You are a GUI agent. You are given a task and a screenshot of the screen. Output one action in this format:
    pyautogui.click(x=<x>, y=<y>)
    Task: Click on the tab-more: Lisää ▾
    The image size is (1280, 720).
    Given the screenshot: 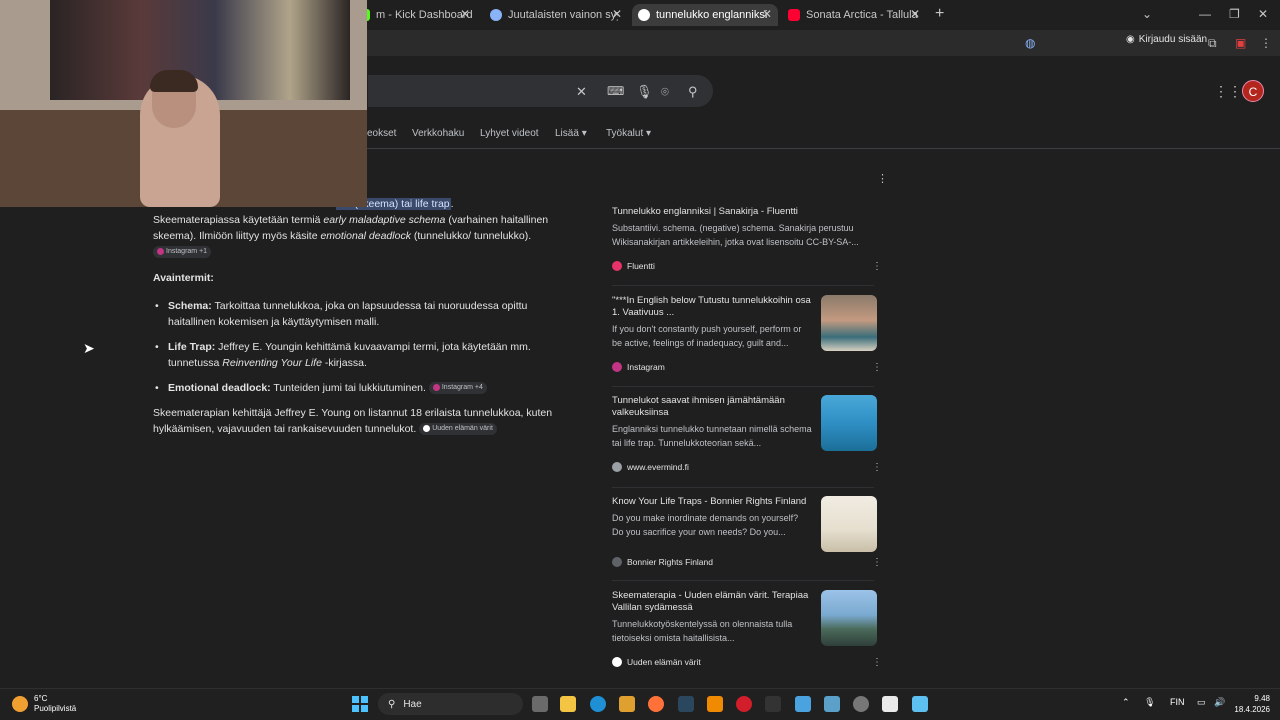 What is the action you would take?
    pyautogui.click(x=571, y=133)
    